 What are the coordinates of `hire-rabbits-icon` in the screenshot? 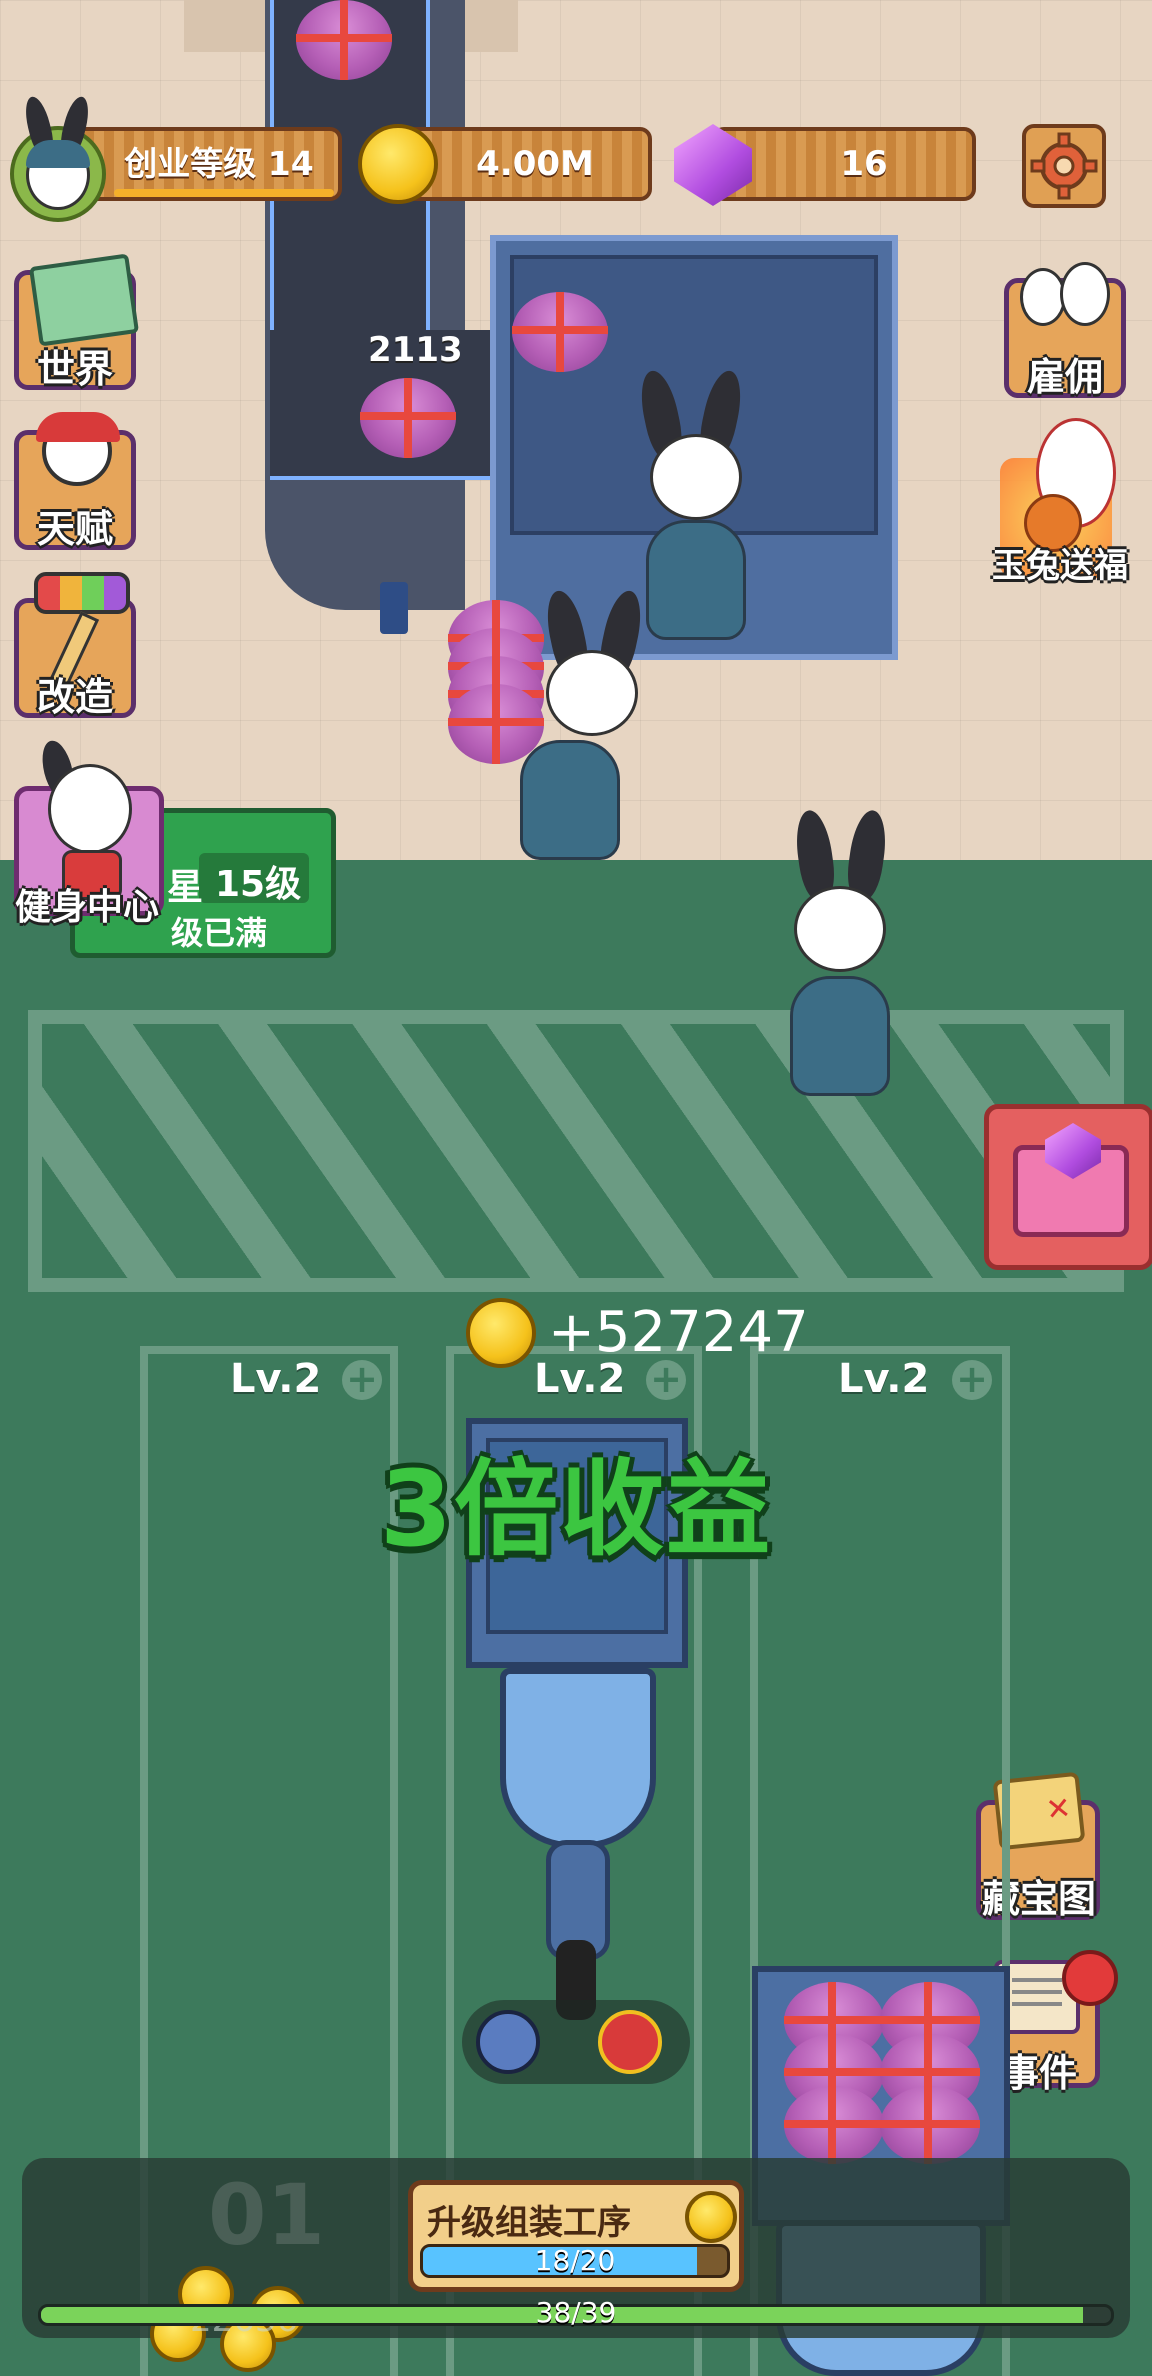 It's located at (1065, 288).